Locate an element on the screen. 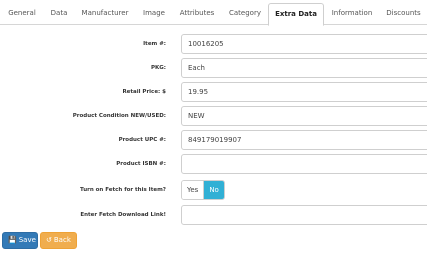 The height and width of the screenshot is (256, 427). condition-row: Product Condition NEW/USED: NEW is located at coordinates (213, 116).